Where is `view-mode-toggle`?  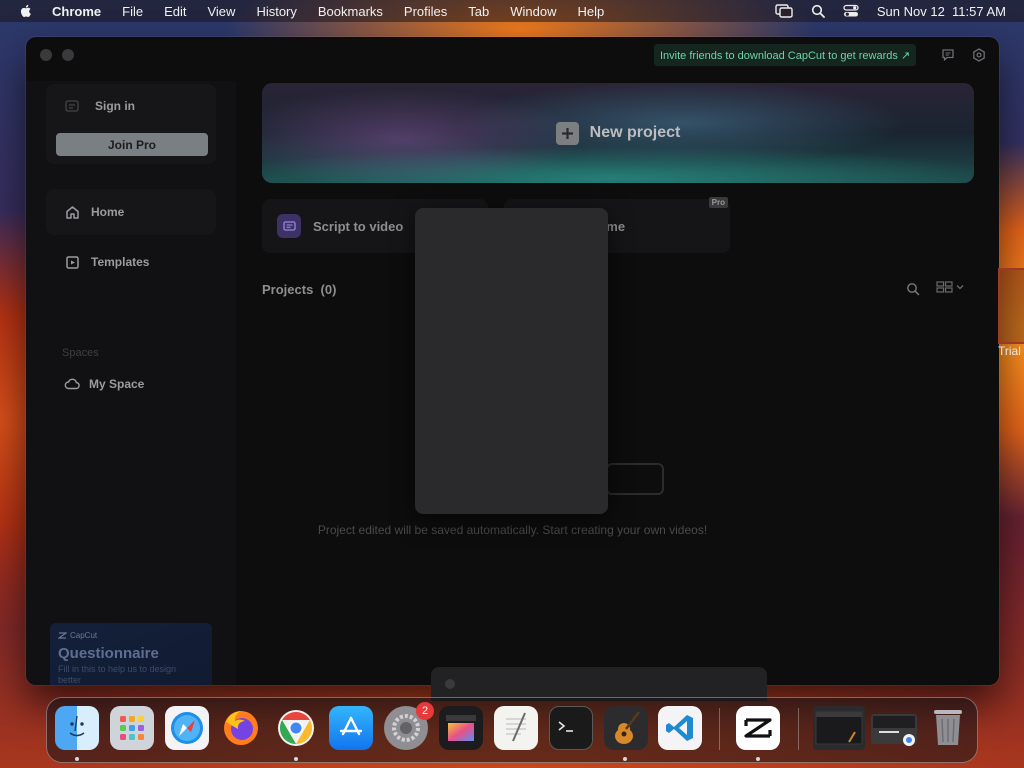 view-mode-toggle is located at coordinates (950, 287).